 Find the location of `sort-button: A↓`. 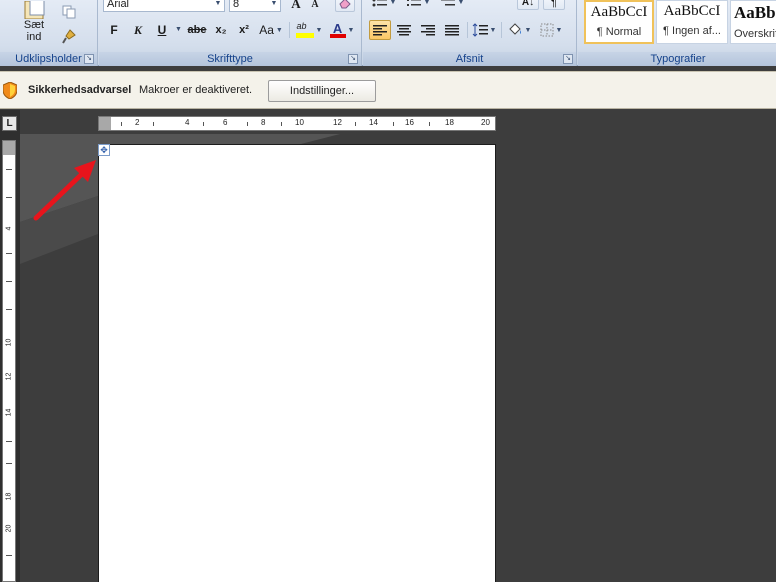

sort-button: A↓ is located at coordinates (528, 5).